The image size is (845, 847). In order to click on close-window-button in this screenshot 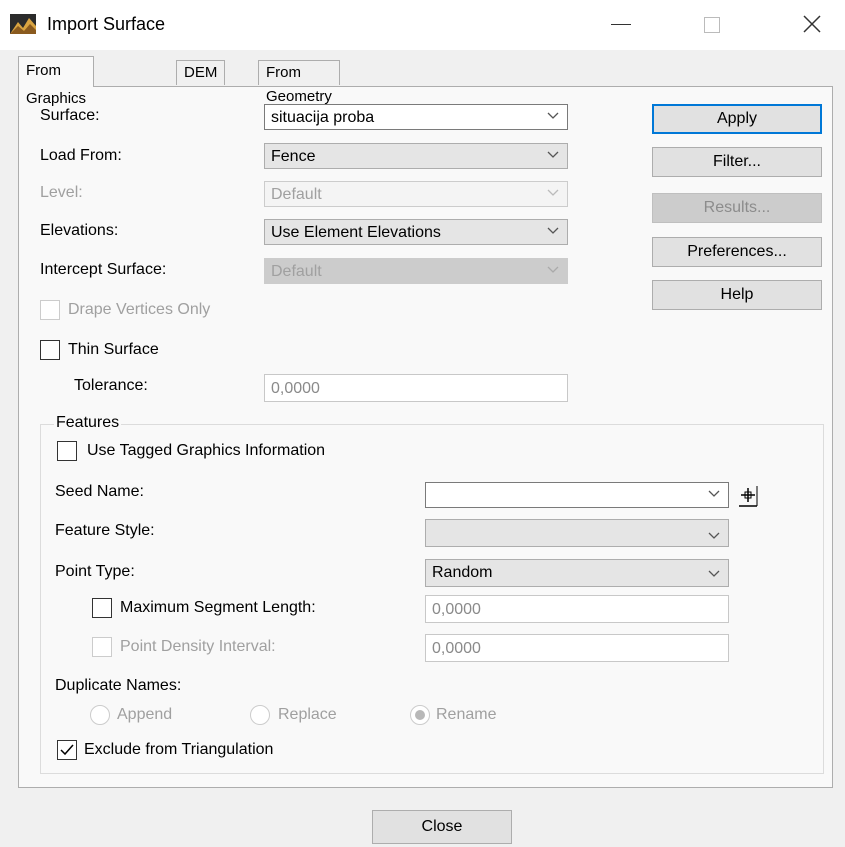, I will do `click(812, 25)`.